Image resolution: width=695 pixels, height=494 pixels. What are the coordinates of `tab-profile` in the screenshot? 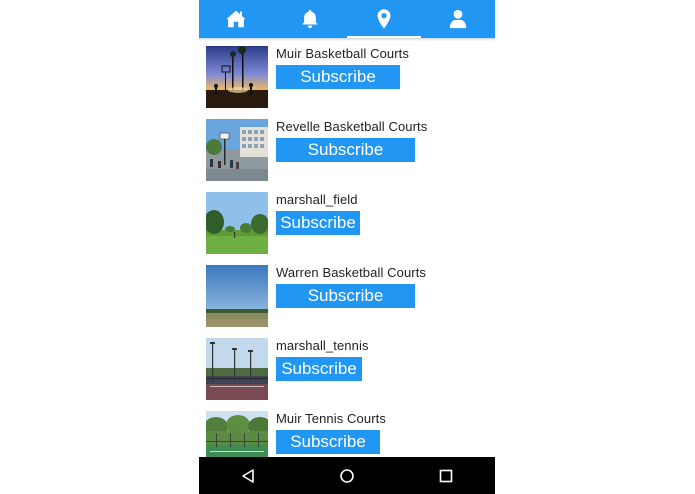 It's located at (458, 19).